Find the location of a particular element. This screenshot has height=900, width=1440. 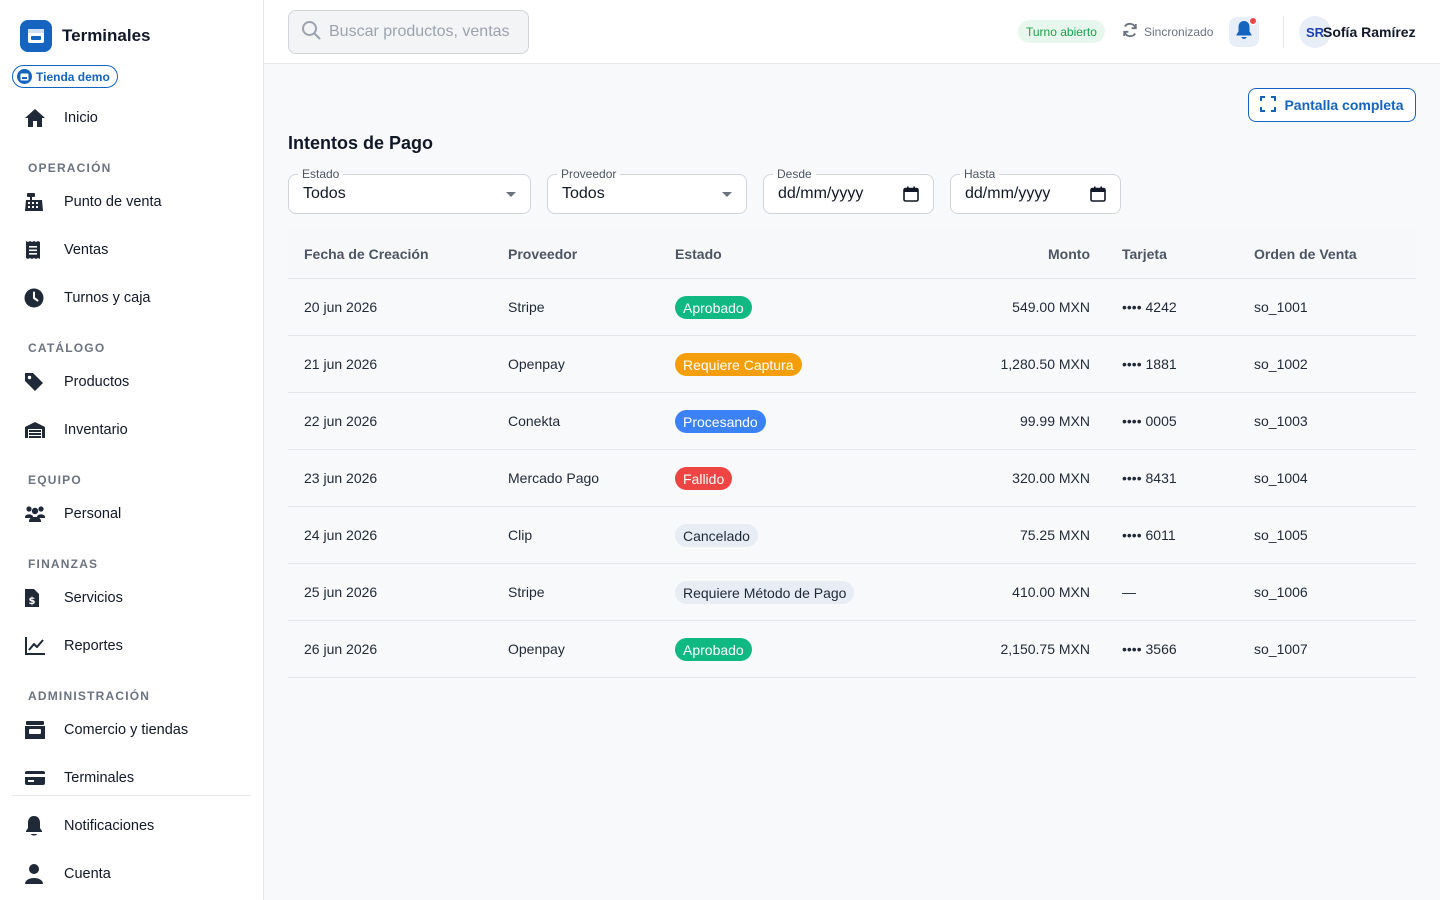

sidebar-item-servicios: $ Servicios is located at coordinates (139, 598).